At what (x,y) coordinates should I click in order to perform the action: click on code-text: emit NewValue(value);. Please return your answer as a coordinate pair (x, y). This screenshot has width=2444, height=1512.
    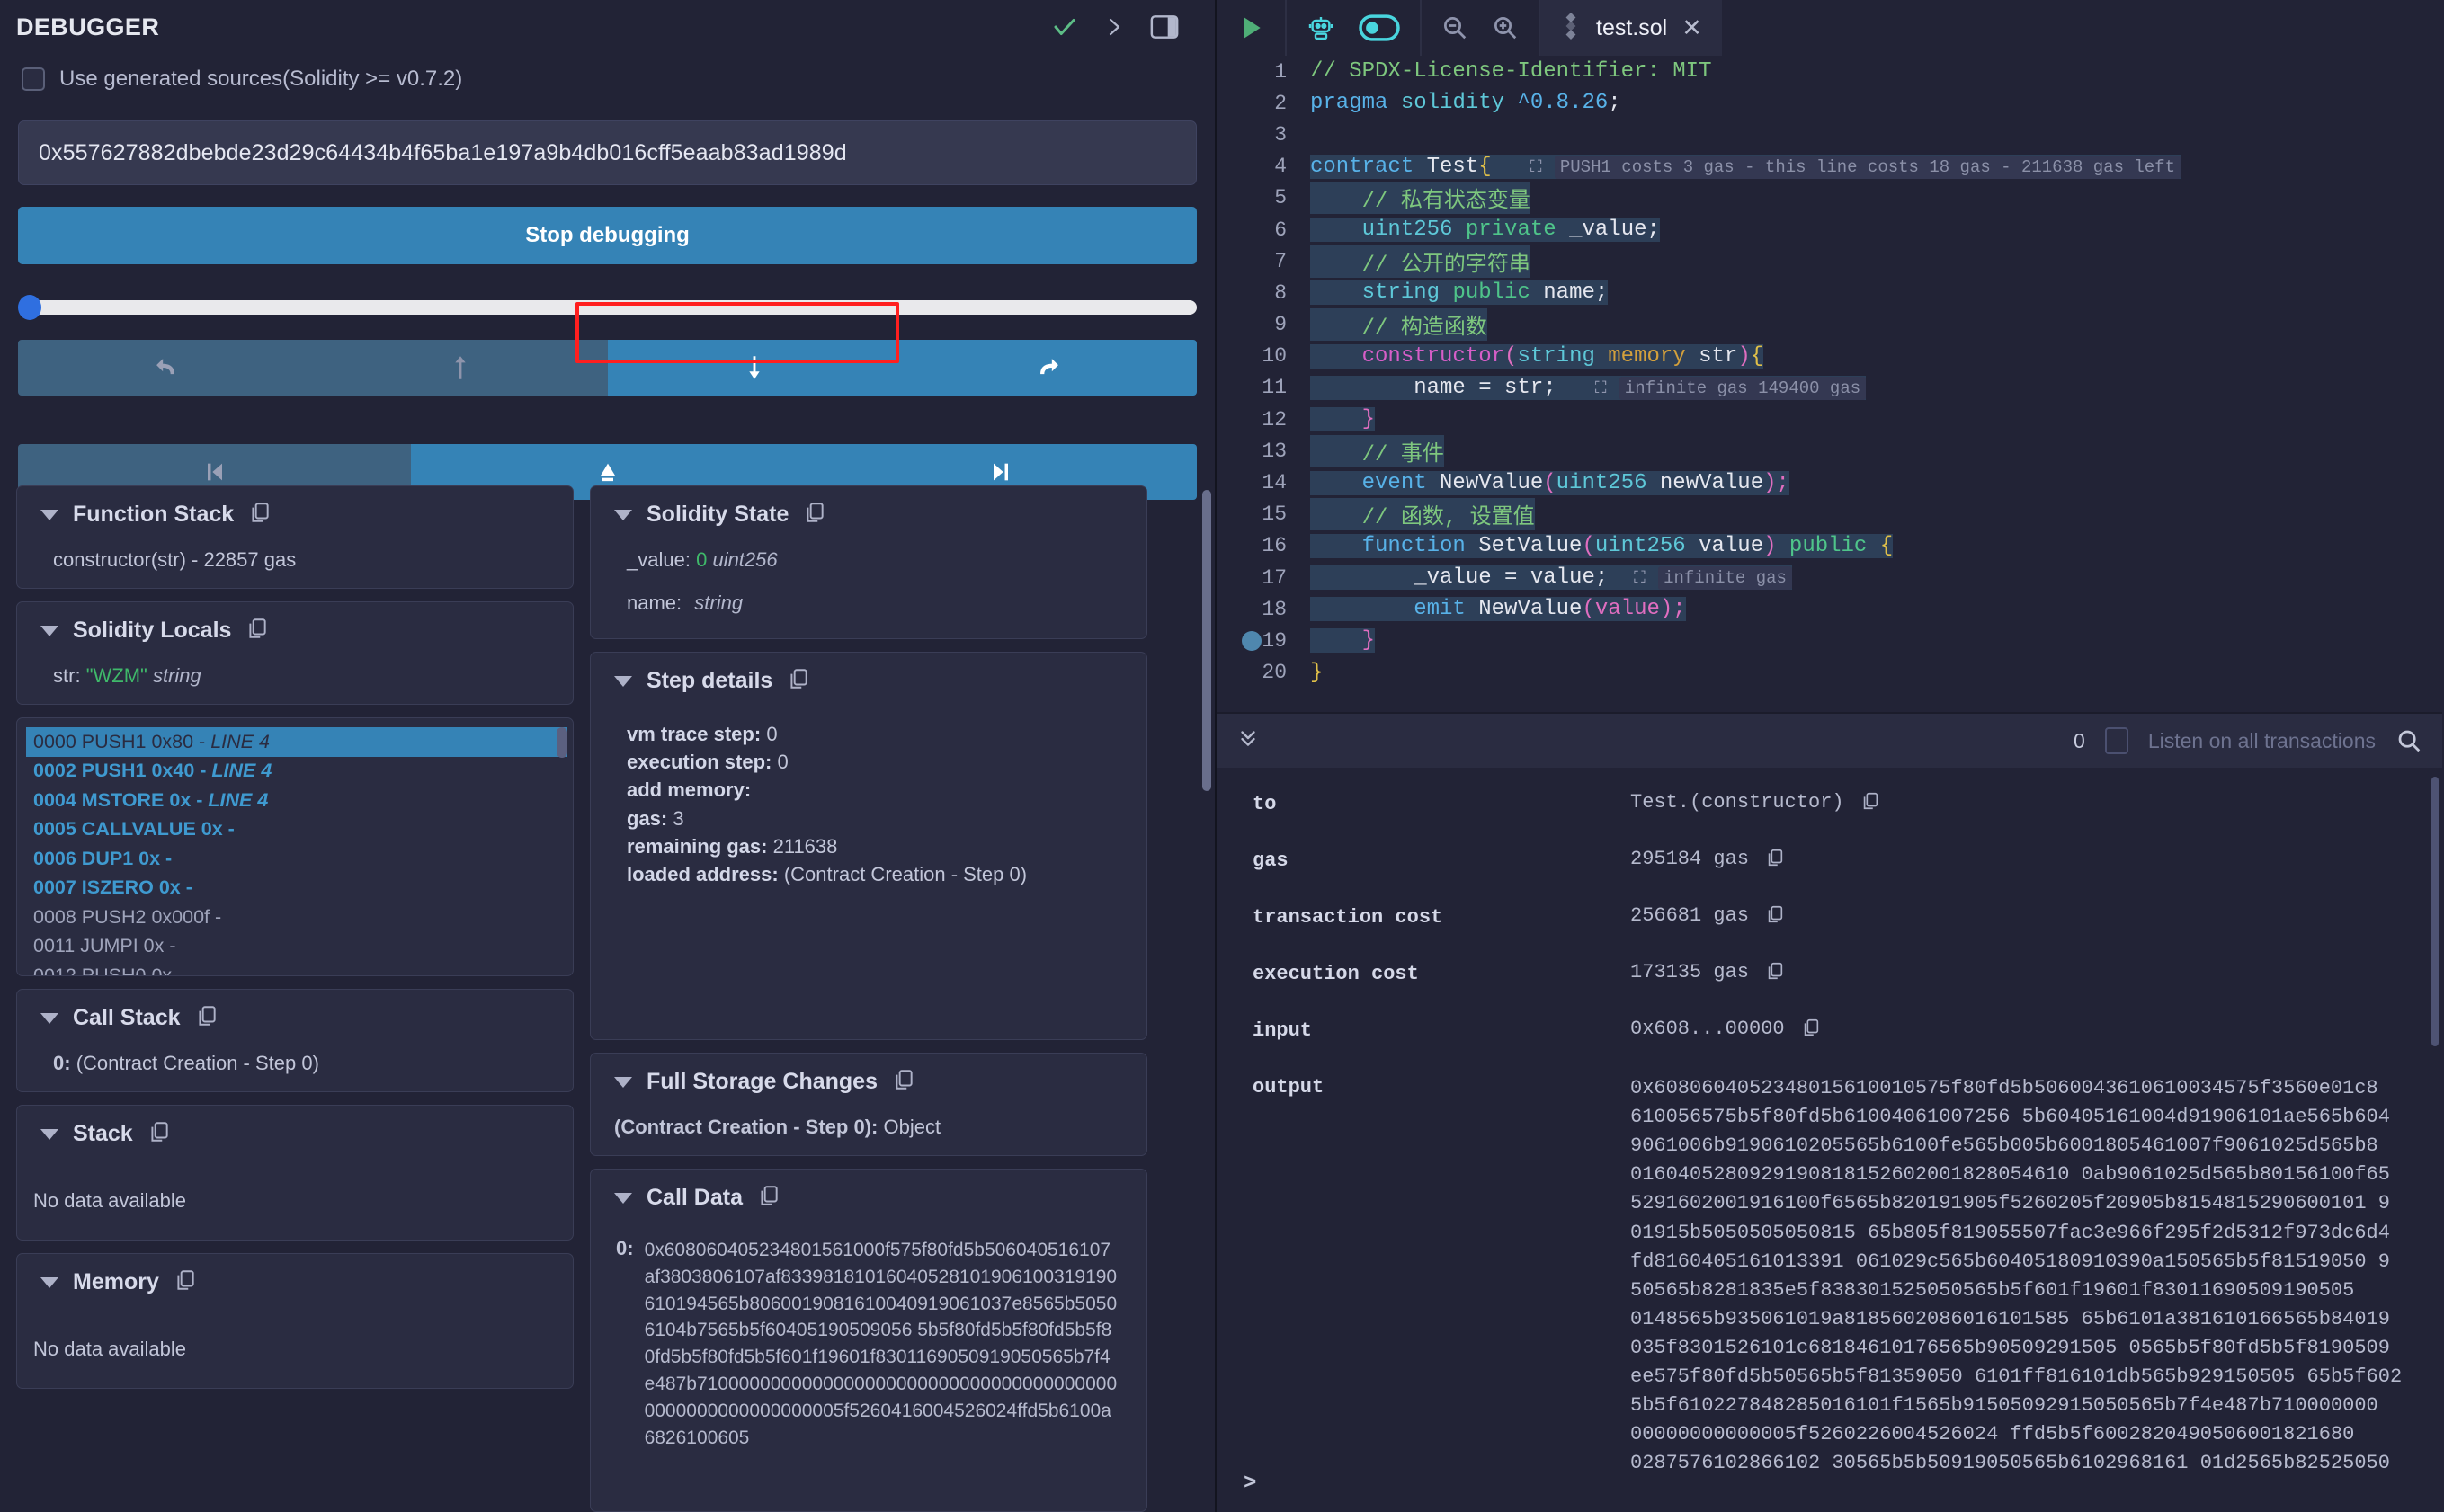
    Looking at the image, I should click on (1498, 609).